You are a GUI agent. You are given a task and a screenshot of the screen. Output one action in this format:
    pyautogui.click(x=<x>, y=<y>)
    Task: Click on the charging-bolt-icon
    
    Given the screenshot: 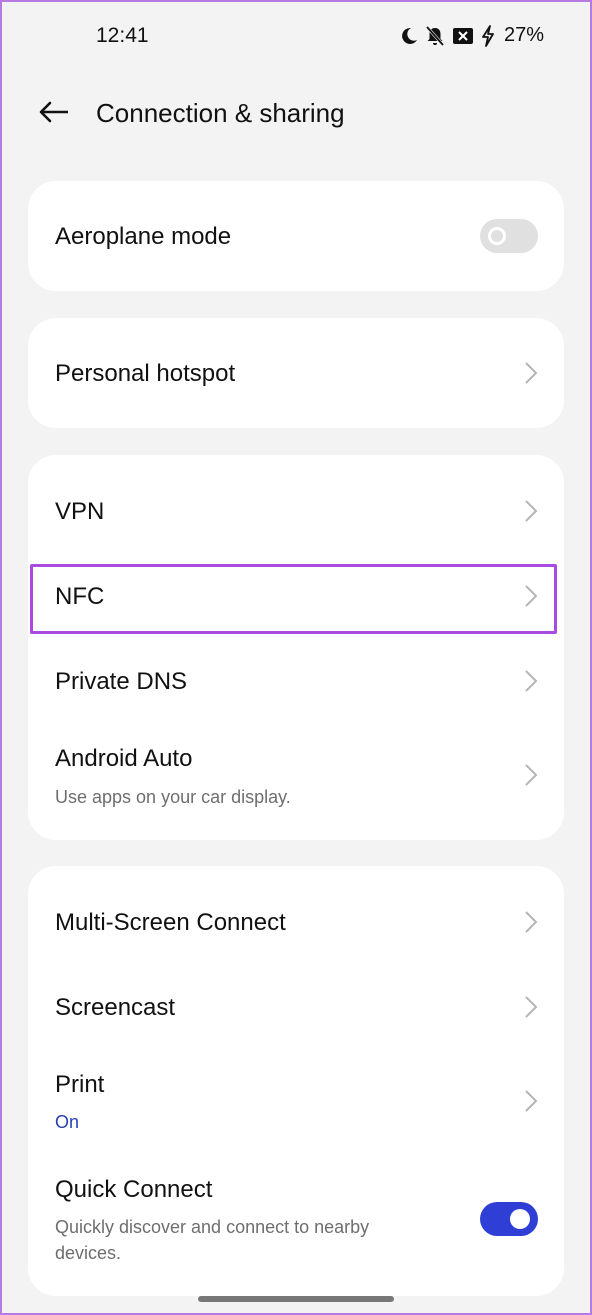 What is the action you would take?
    pyautogui.click(x=488, y=35)
    